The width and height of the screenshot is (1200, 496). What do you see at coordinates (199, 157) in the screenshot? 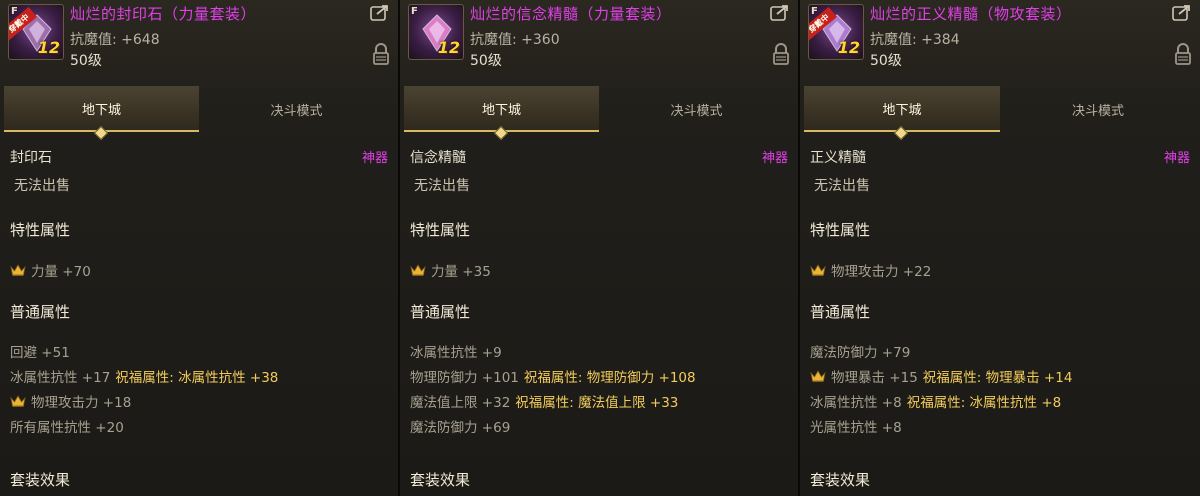
I see `item-type-row: 封印石 神器` at bounding box center [199, 157].